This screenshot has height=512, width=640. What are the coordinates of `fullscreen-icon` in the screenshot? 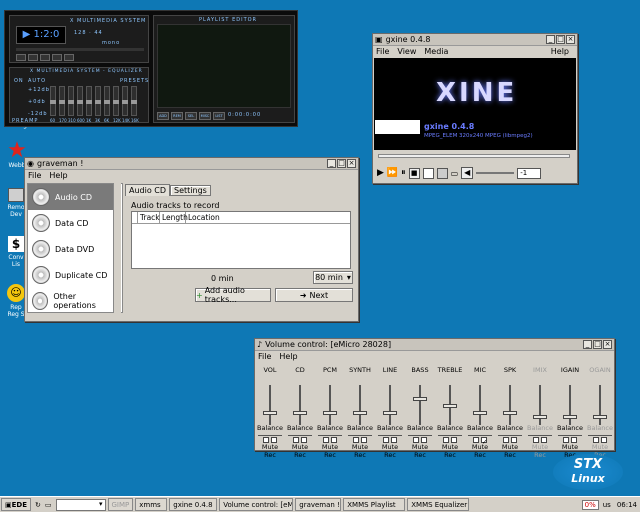 It's located at (442, 173).